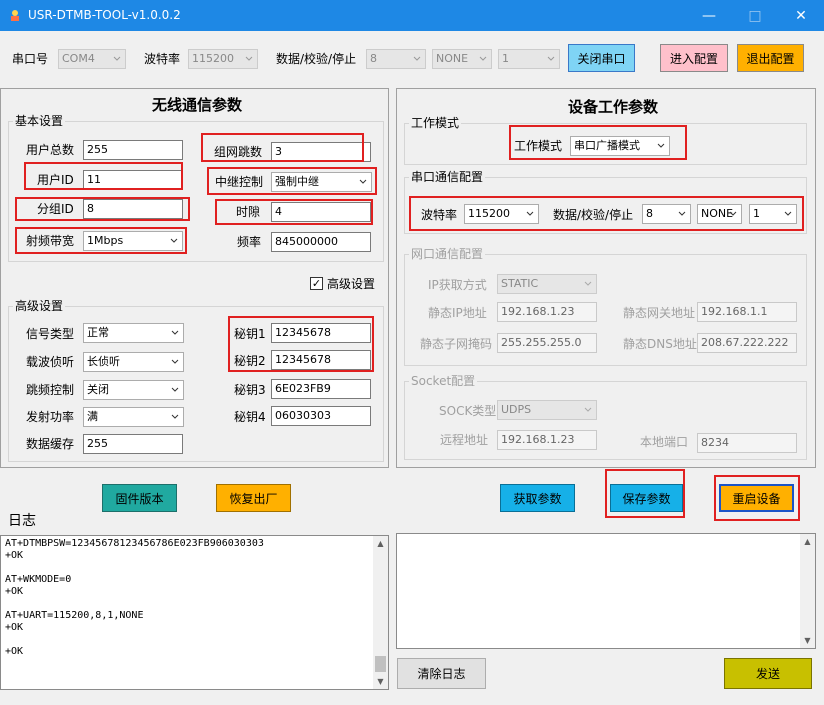  I want to click on title-bar: USR-DTMB-TOOL-v1.0.0.2 — □ ✕, so click(412, 15).